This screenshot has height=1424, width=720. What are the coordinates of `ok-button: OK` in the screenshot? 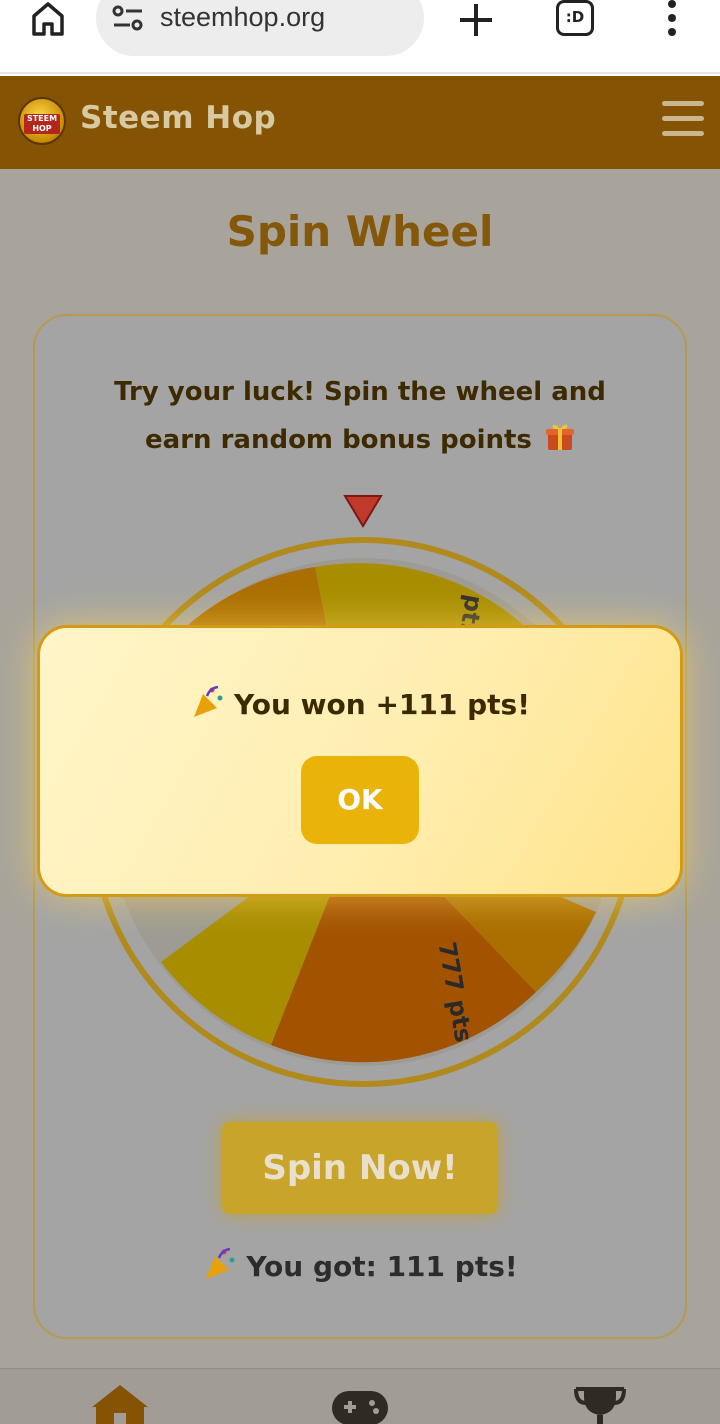 It's located at (360, 800).